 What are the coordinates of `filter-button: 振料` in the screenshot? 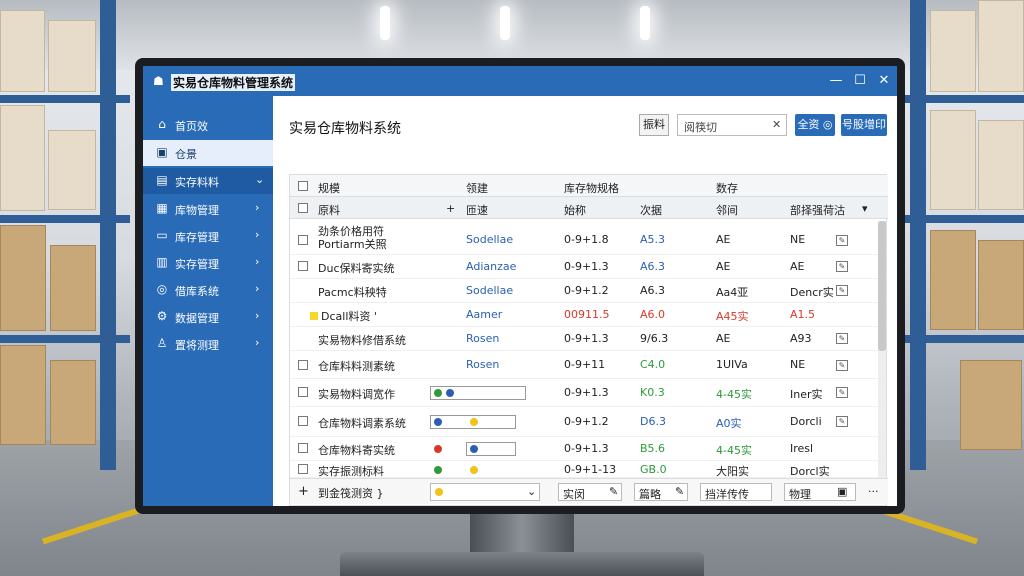 It's located at (654, 125).